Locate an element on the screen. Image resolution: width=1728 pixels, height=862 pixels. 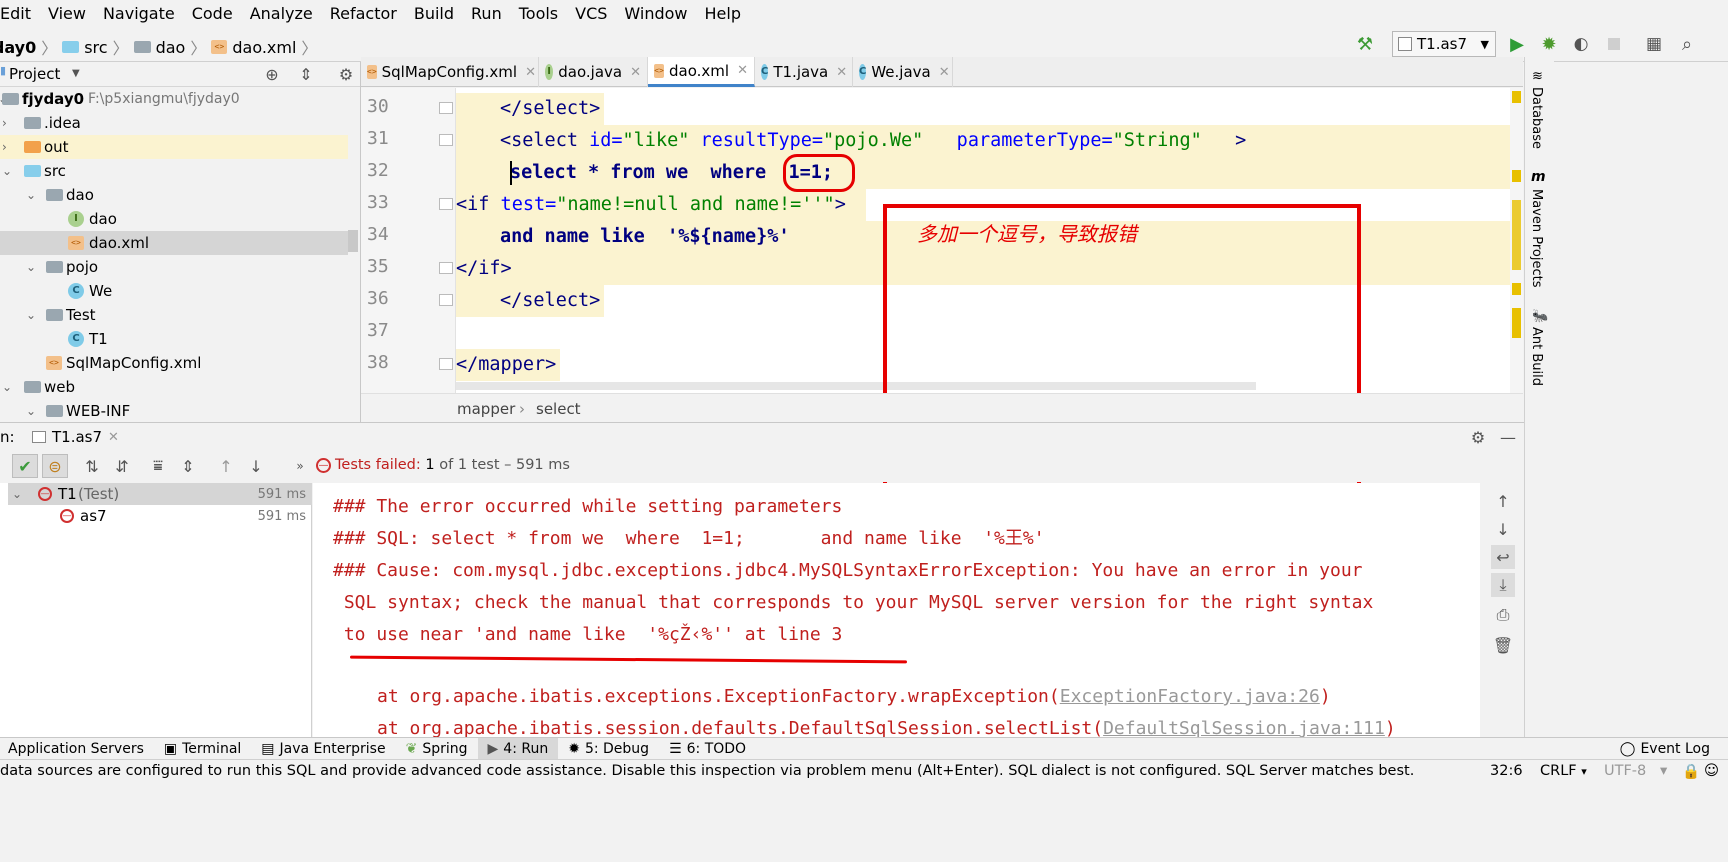
expand-all-icon: ⩸ is located at coordinates (158, 466).